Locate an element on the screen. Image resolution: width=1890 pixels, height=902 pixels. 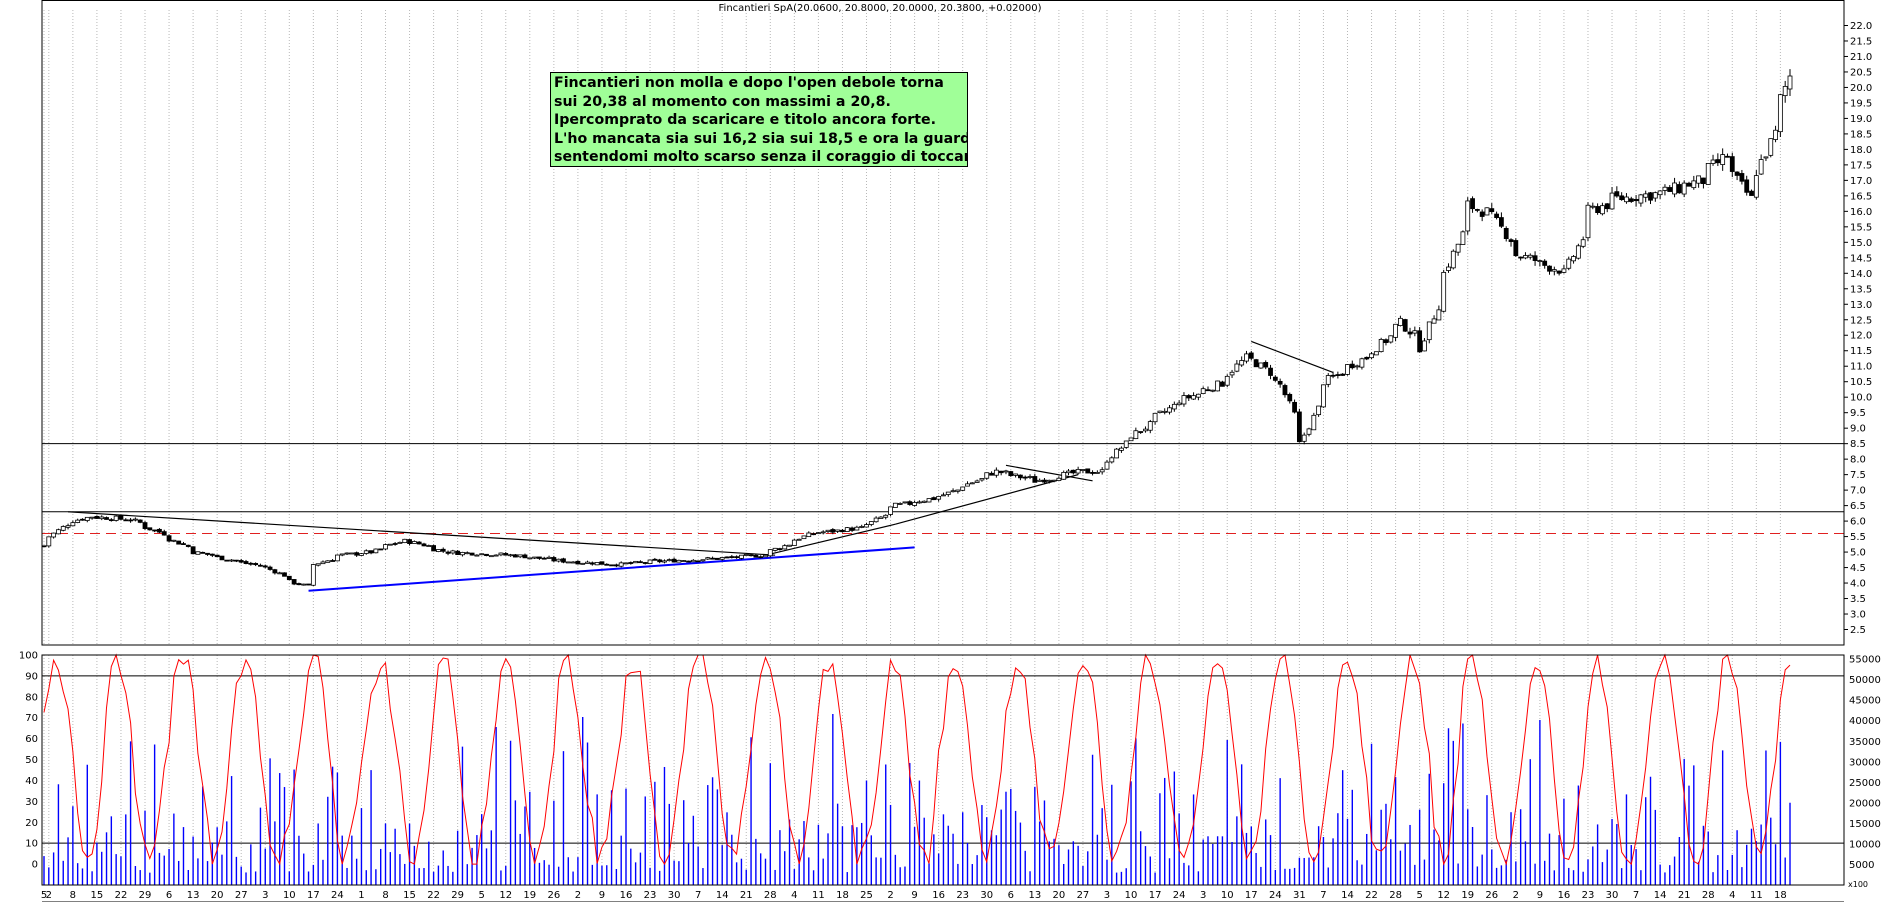
date-tick-label: 31 is located at coordinates (1299, 895).